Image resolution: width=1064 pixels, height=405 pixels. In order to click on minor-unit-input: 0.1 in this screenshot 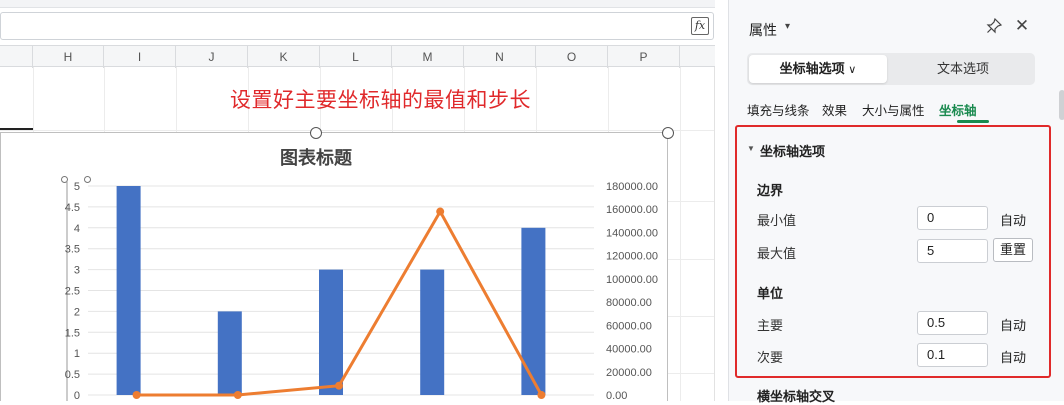, I will do `click(952, 355)`.